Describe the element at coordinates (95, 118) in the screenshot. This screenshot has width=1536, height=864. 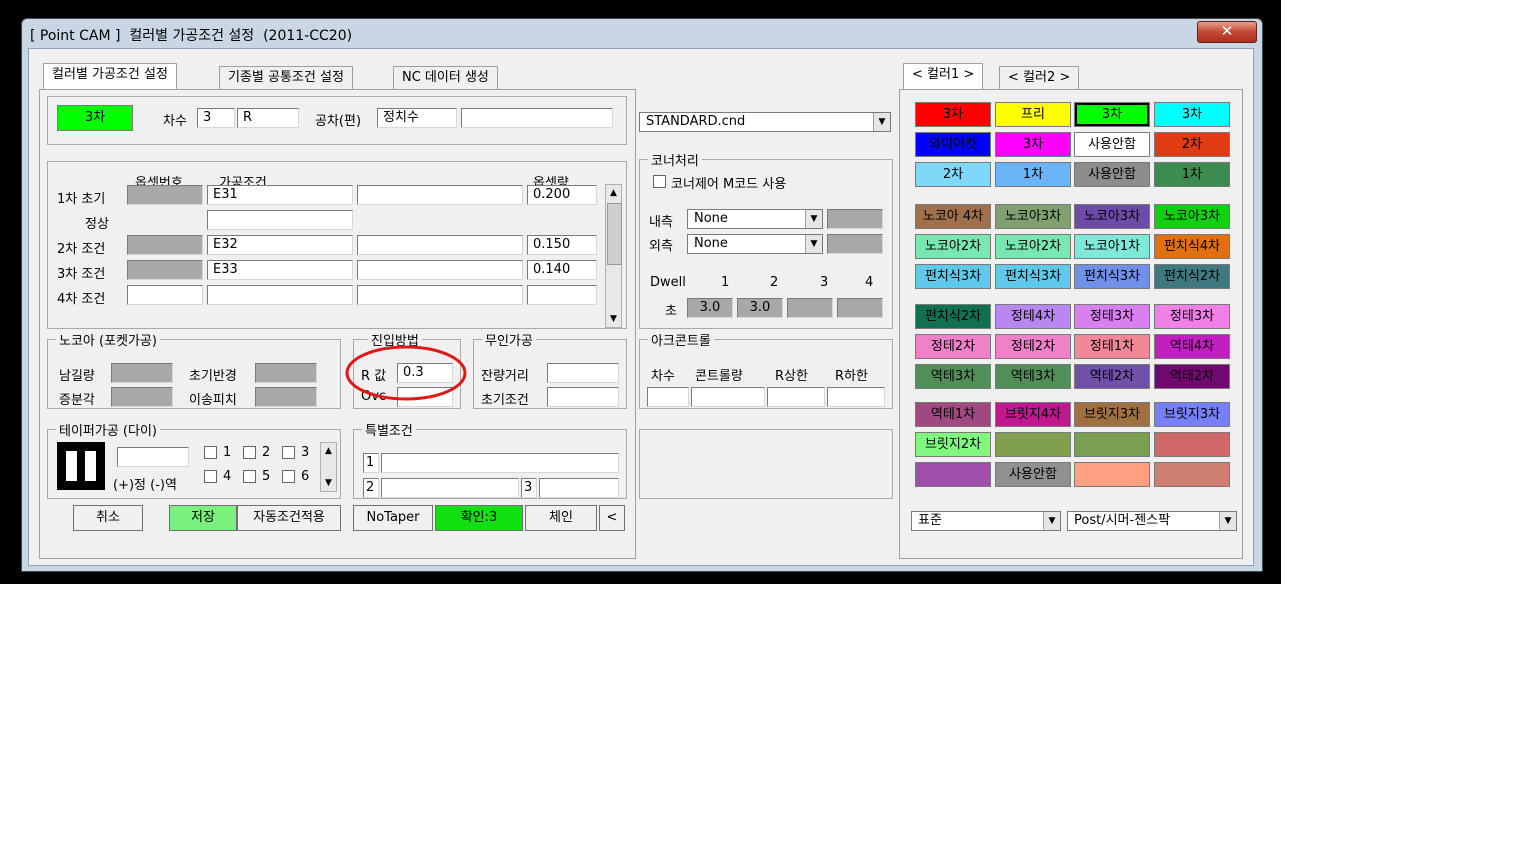
I see `selected-color-swatch: 3차` at that location.